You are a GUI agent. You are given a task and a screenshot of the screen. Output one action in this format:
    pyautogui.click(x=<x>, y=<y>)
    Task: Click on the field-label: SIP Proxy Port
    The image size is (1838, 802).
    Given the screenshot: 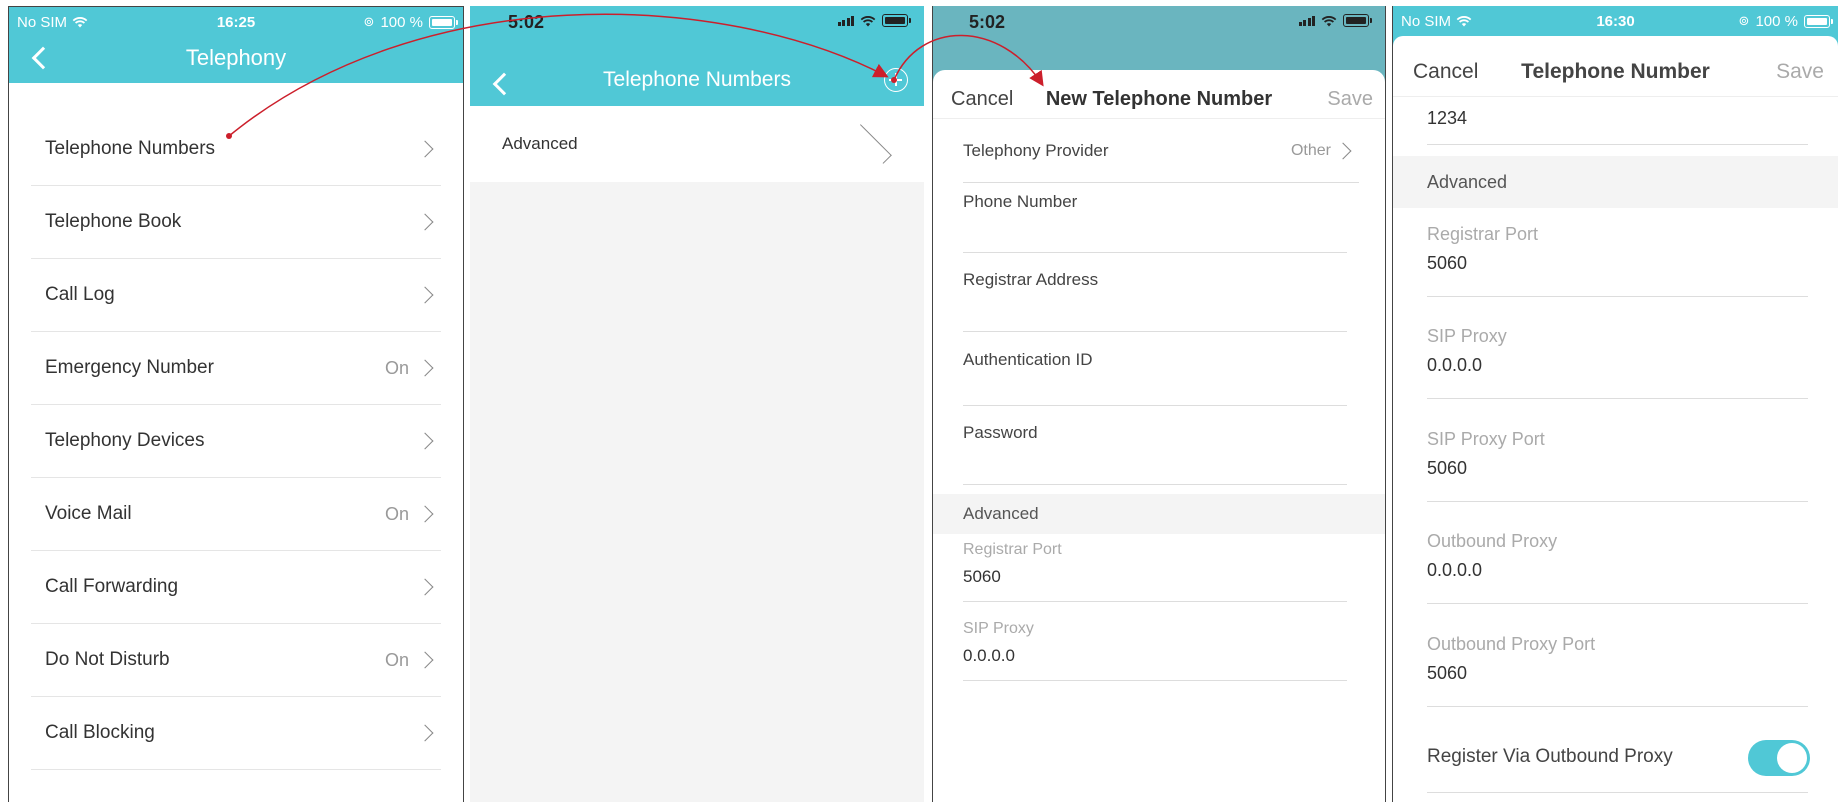 What is the action you would take?
    pyautogui.click(x=1486, y=439)
    